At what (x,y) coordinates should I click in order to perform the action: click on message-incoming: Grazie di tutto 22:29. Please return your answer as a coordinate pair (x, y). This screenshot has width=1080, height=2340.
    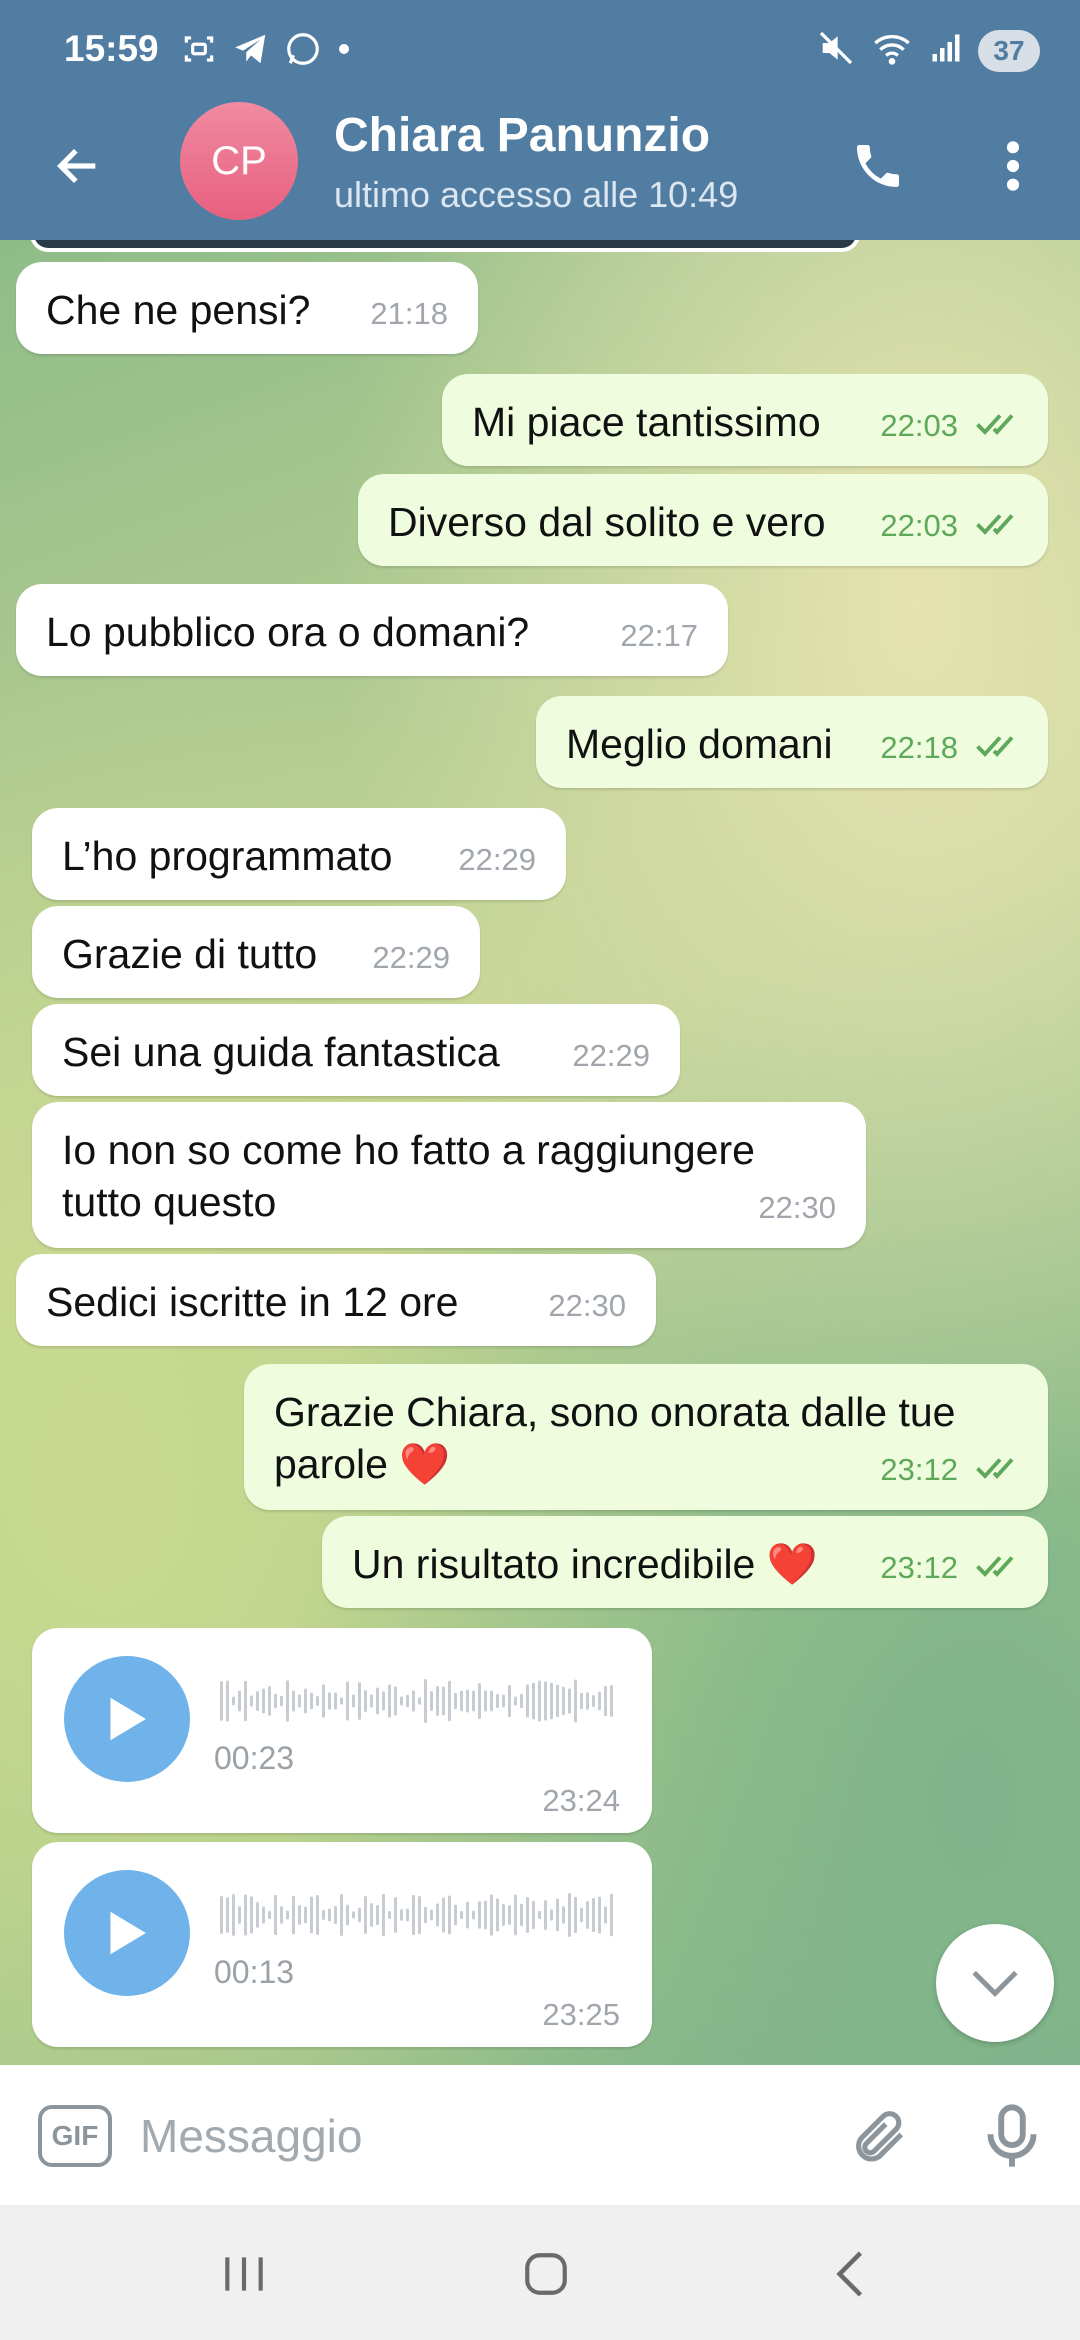
    Looking at the image, I should click on (256, 952).